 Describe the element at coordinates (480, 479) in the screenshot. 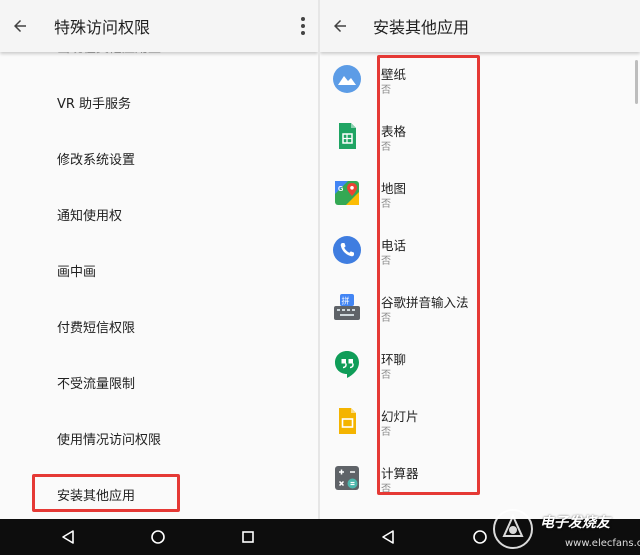

I see `list-item-calculator: 计算器 否` at that location.